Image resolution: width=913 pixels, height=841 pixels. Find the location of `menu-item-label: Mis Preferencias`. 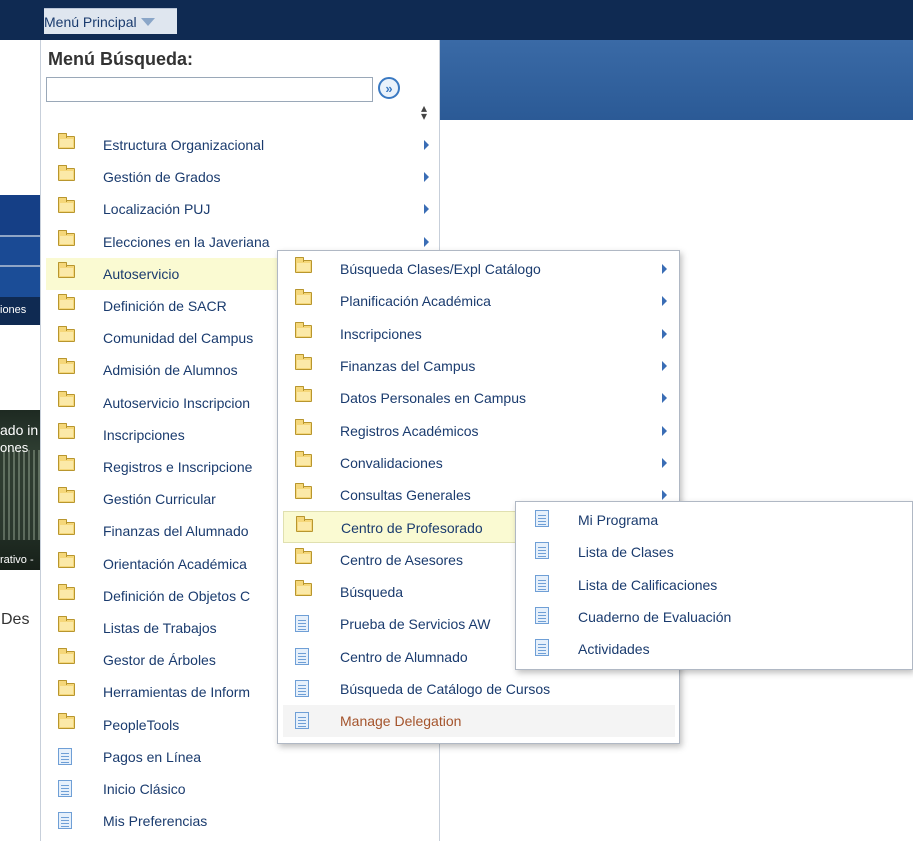

menu-item-label: Mis Preferencias is located at coordinates (155, 821).